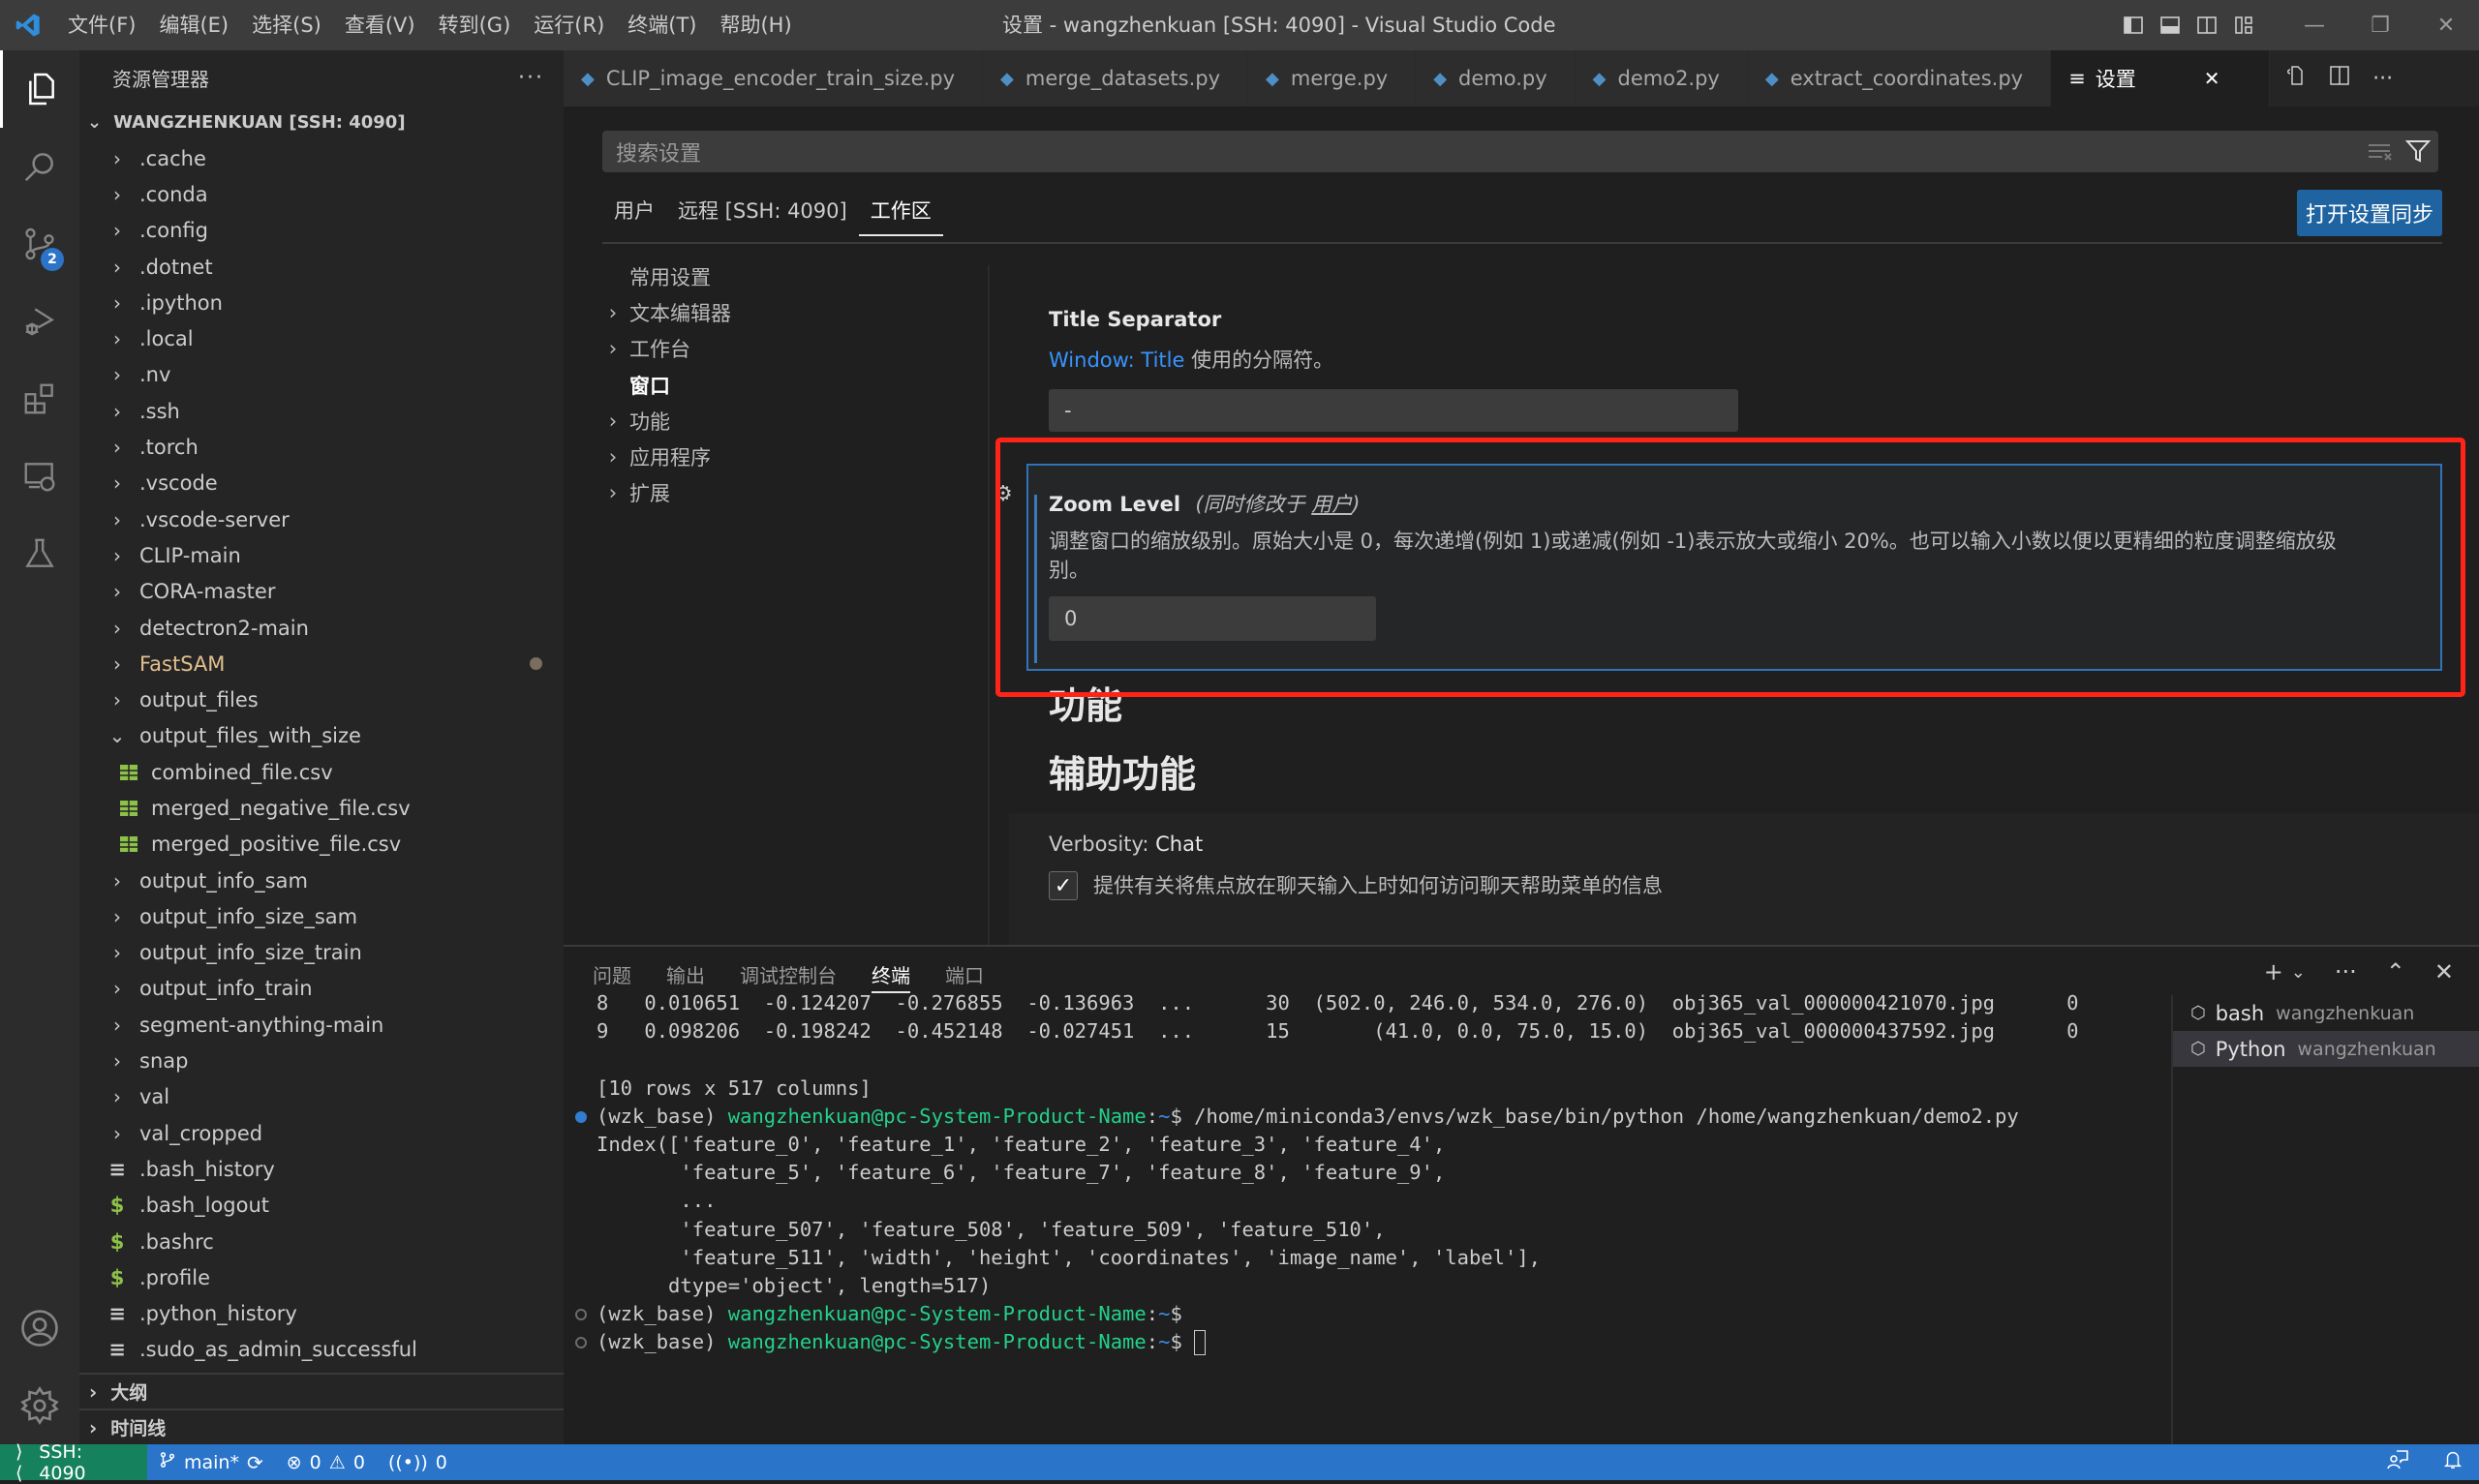 The image size is (2479, 1484). I want to click on tree-item: › segment-anything-main, so click(321, 1025).